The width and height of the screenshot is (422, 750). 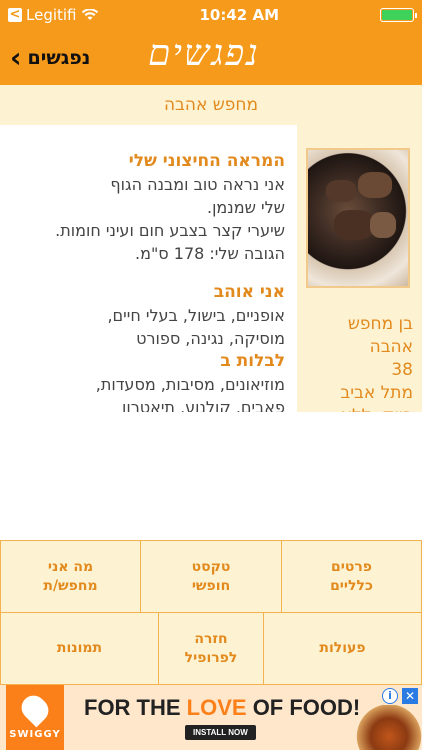 I want to click on spend-heading: לבלות ב, so click(x=252, y=361).